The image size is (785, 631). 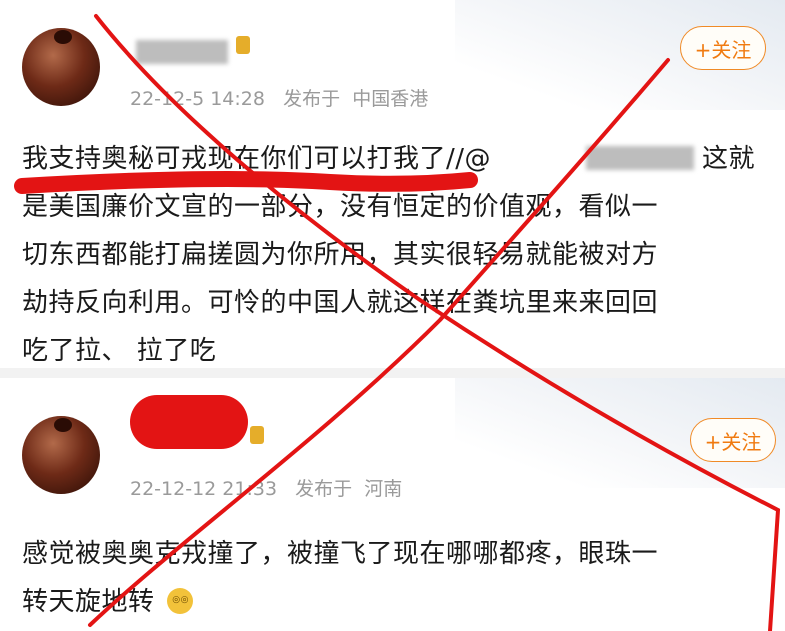 I want to click on post-text: 转天旋地转, so click(x=88, y=602).